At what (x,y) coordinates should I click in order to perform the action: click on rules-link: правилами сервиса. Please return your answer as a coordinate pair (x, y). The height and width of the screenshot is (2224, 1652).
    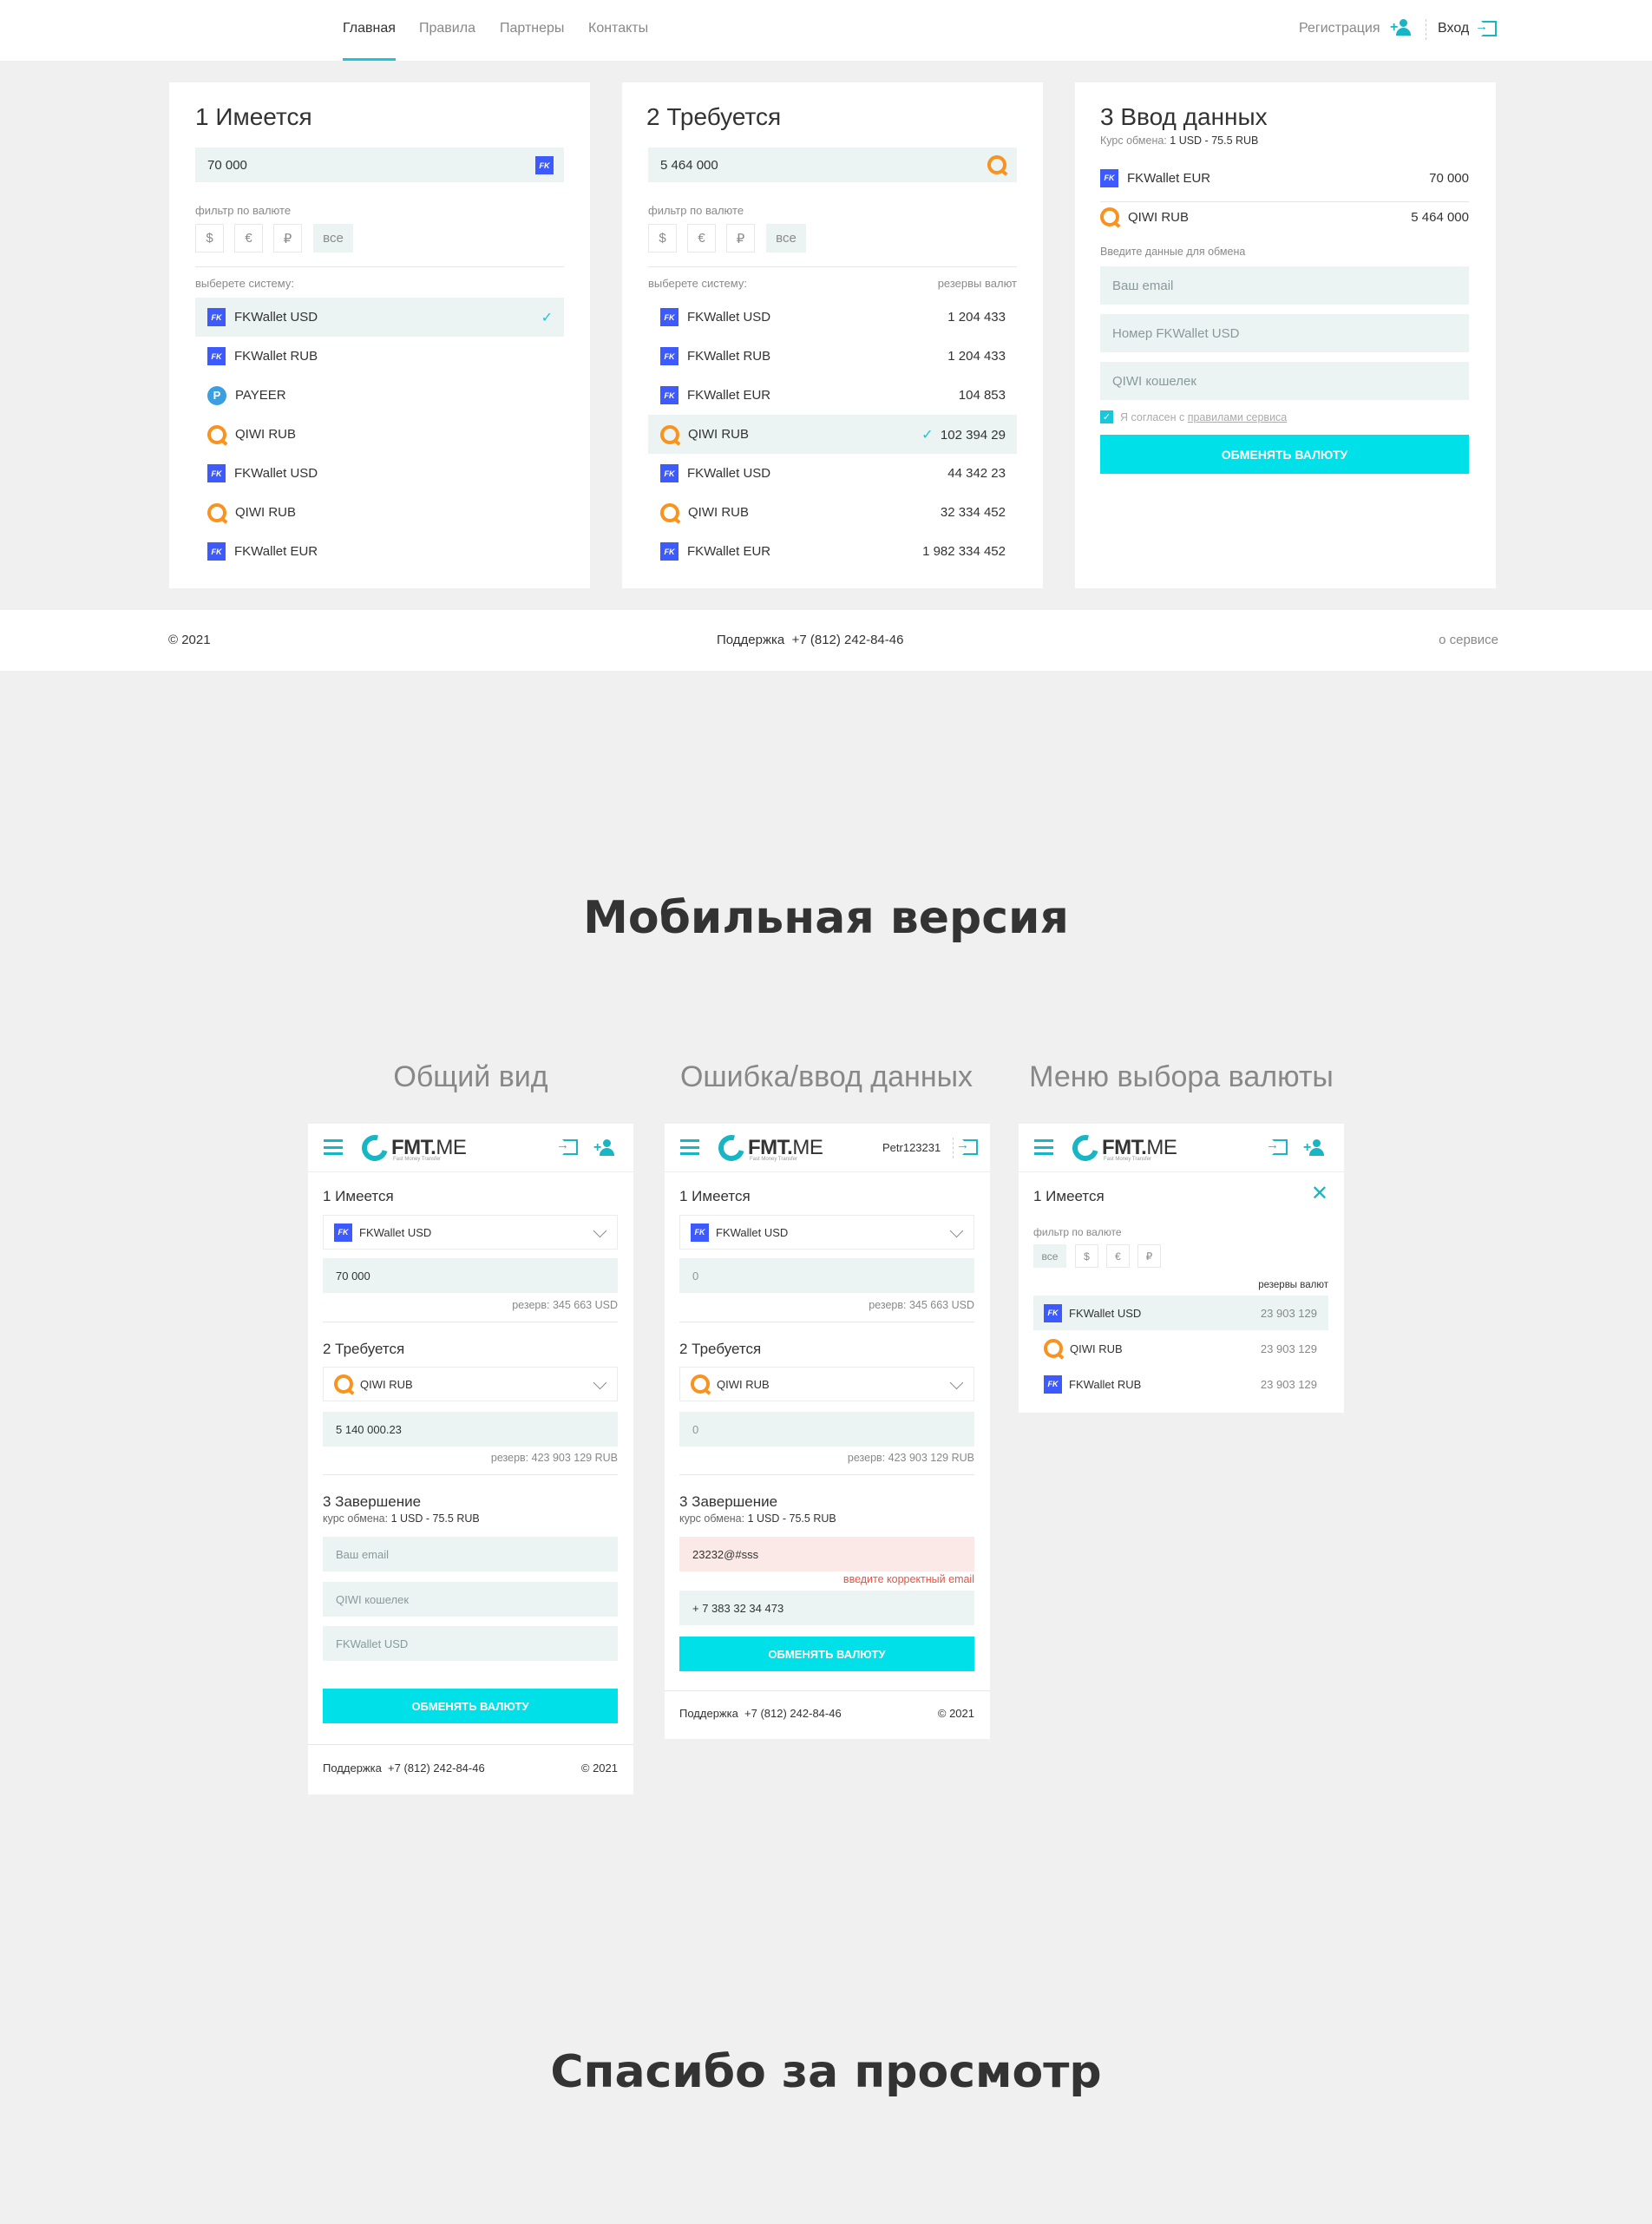
    Looking at the image, I should click on (1238, 417).